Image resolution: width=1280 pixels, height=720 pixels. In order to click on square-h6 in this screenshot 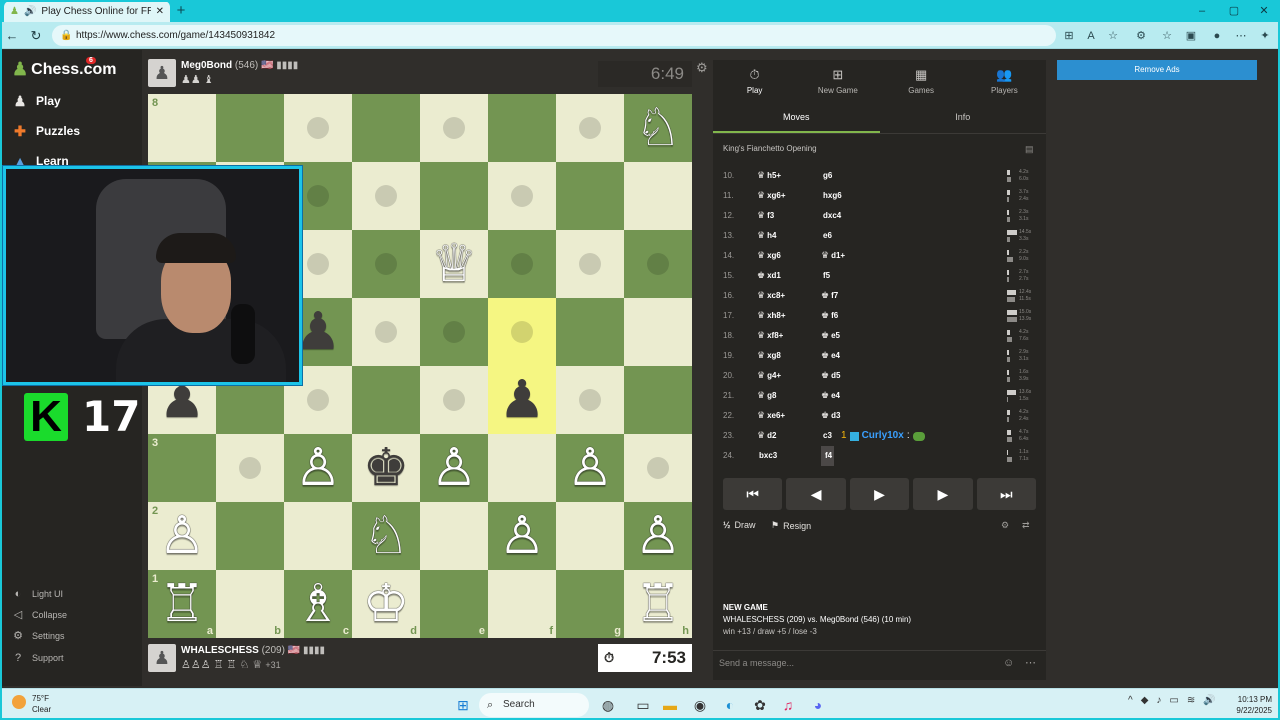, I will do `click(658, 264)`.